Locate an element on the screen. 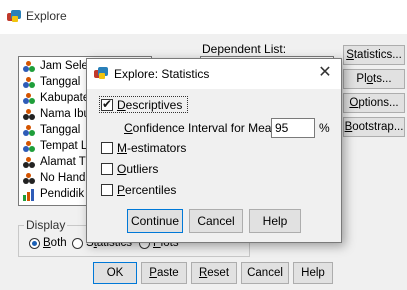 This screenshot has height=290, width=407. display-legend: Display is located at coordinates (46, 225).